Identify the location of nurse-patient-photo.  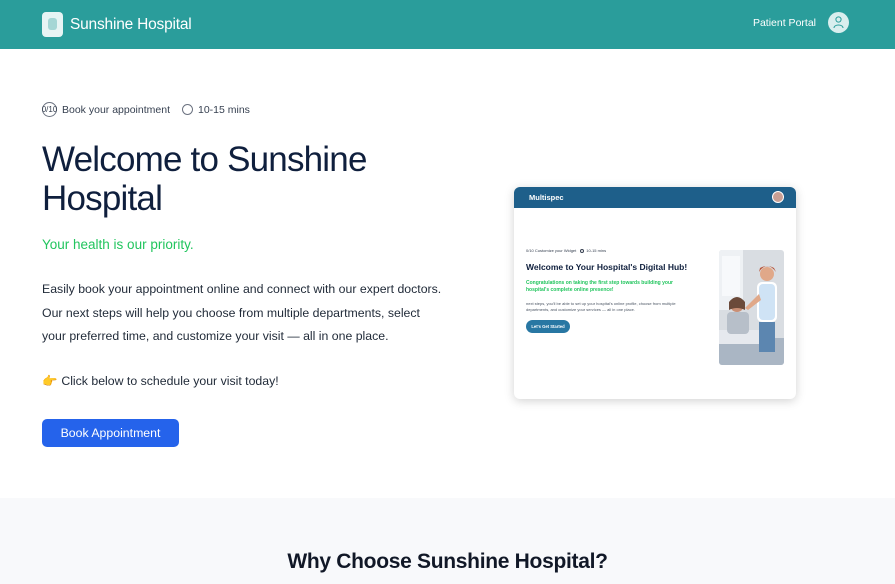
(751, 307).